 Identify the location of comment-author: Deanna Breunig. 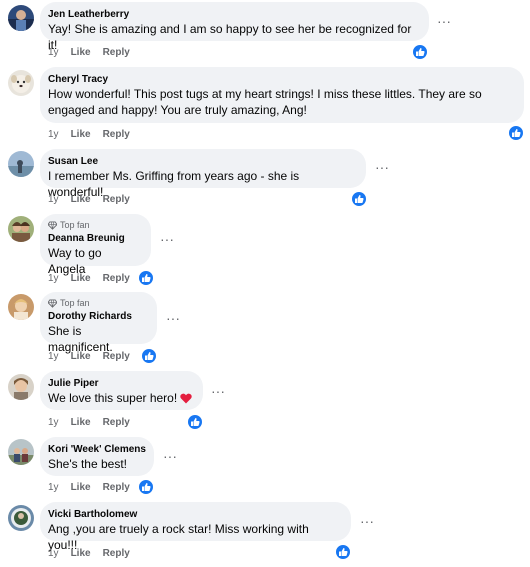
(94, 238).